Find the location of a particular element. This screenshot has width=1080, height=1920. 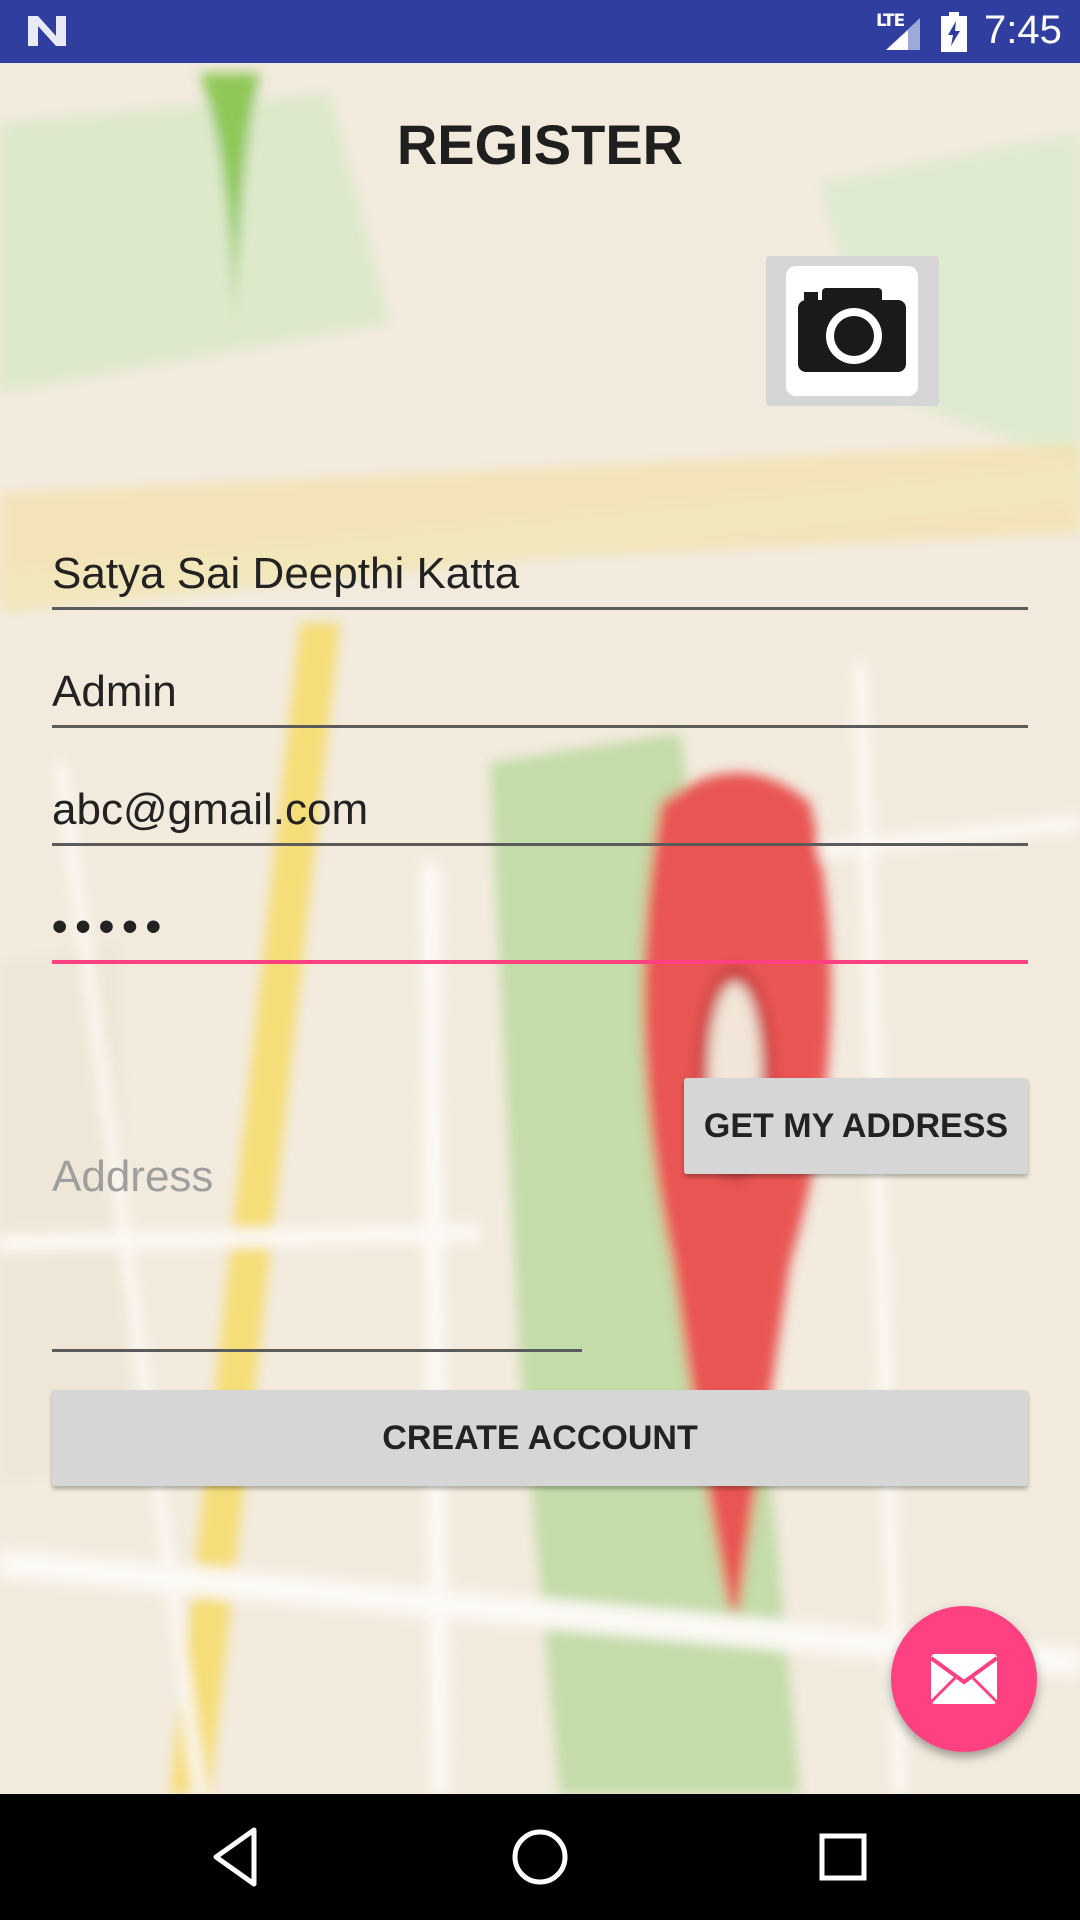

mail-fab-button is located at coordinates (964, 1679).